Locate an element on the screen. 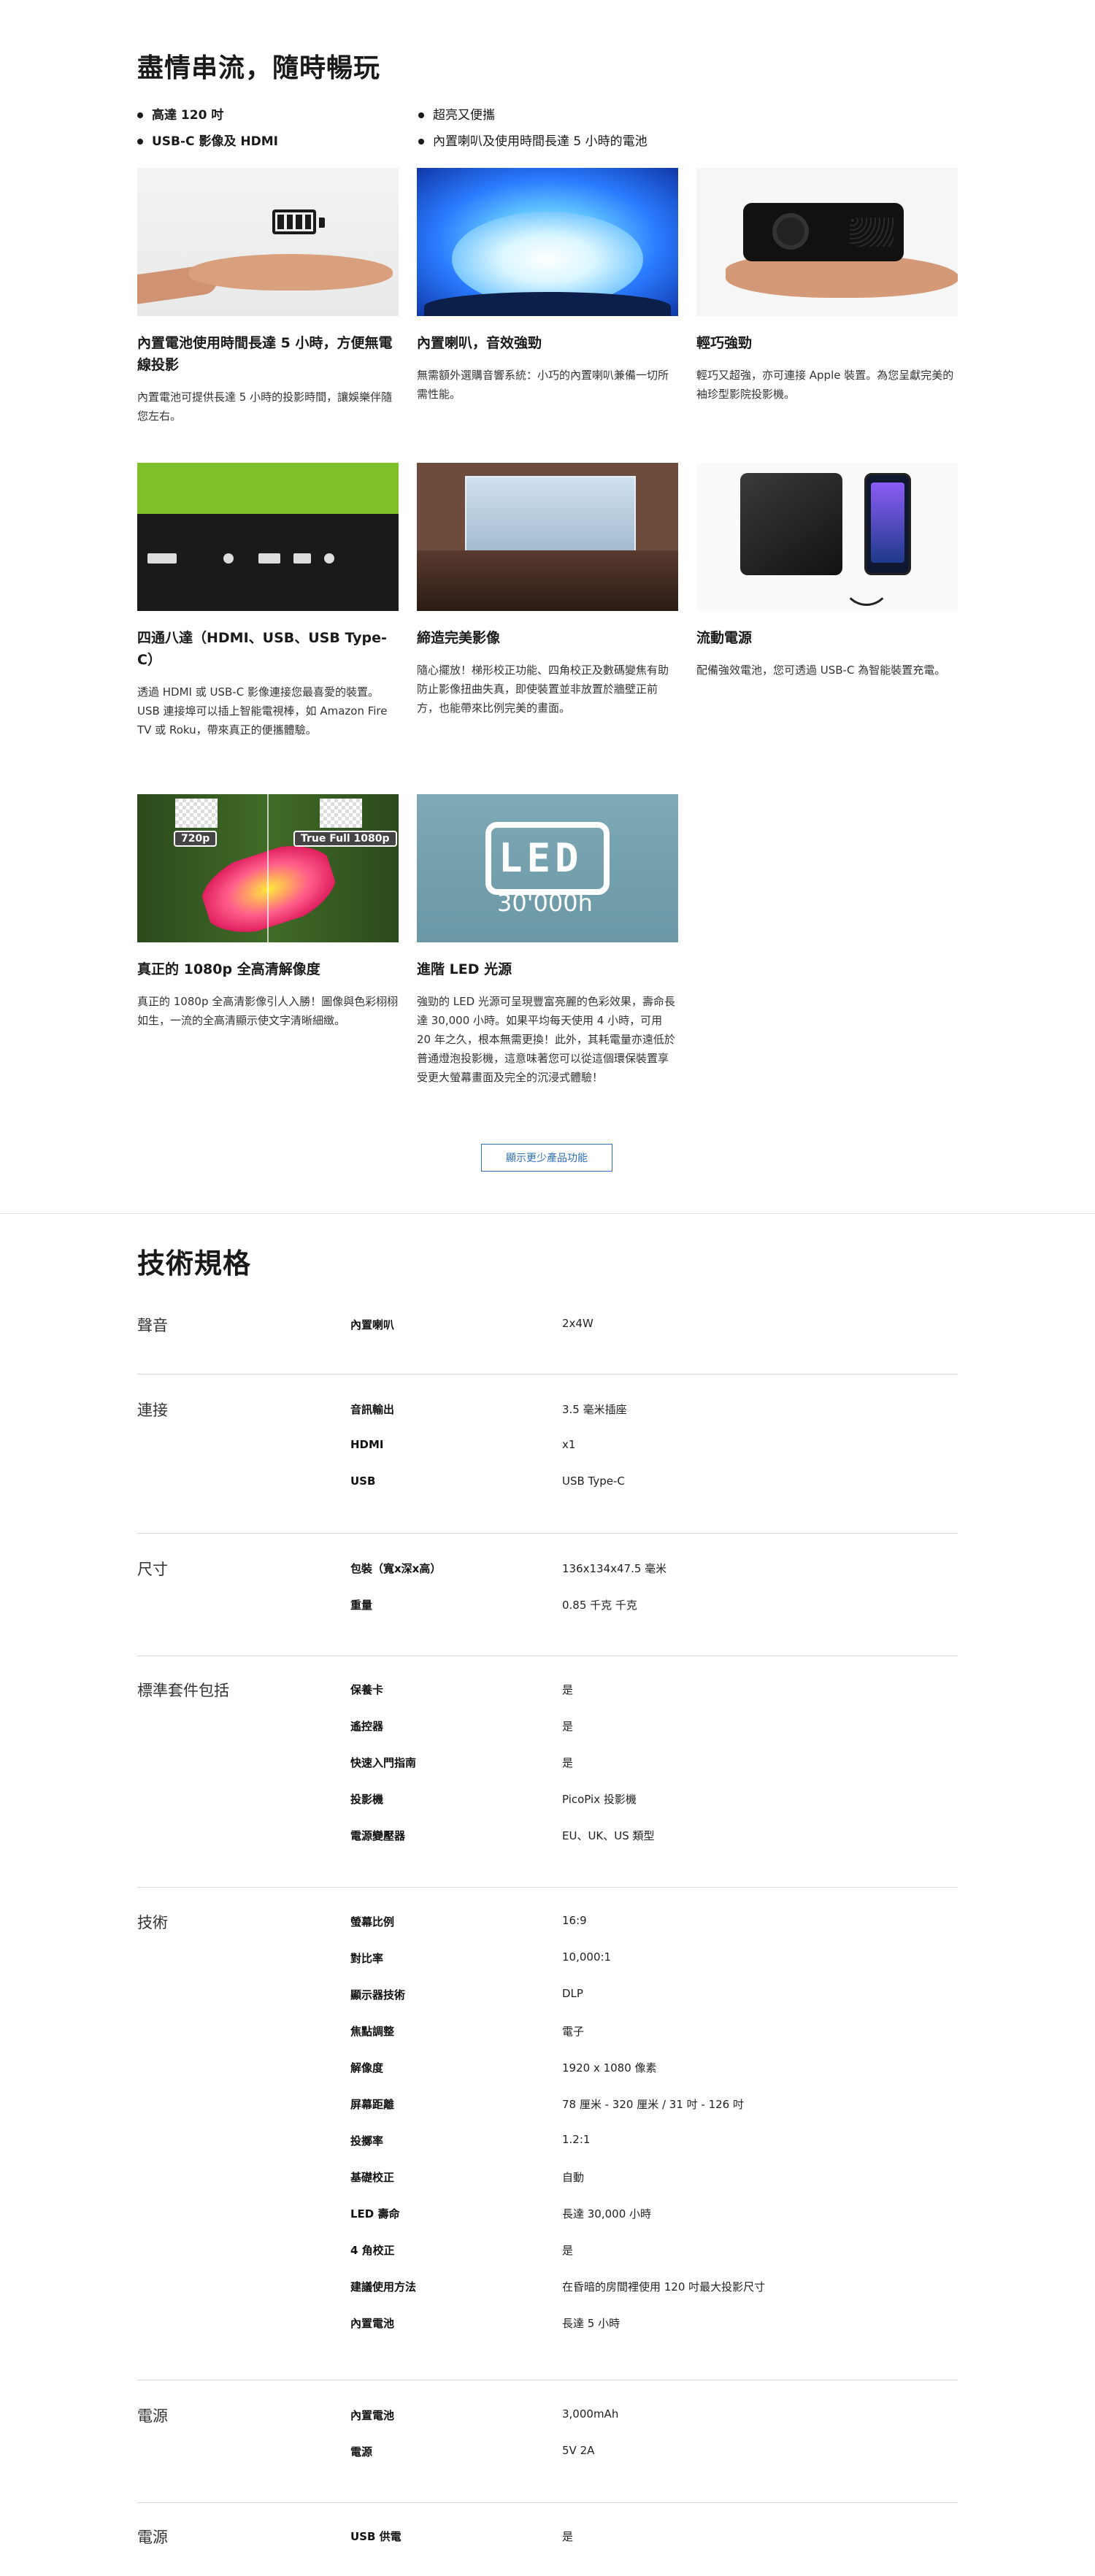 The width and height of the screenshot is (1095, 2576). spec-category: 技術 is located at coordinates (152, 1922).